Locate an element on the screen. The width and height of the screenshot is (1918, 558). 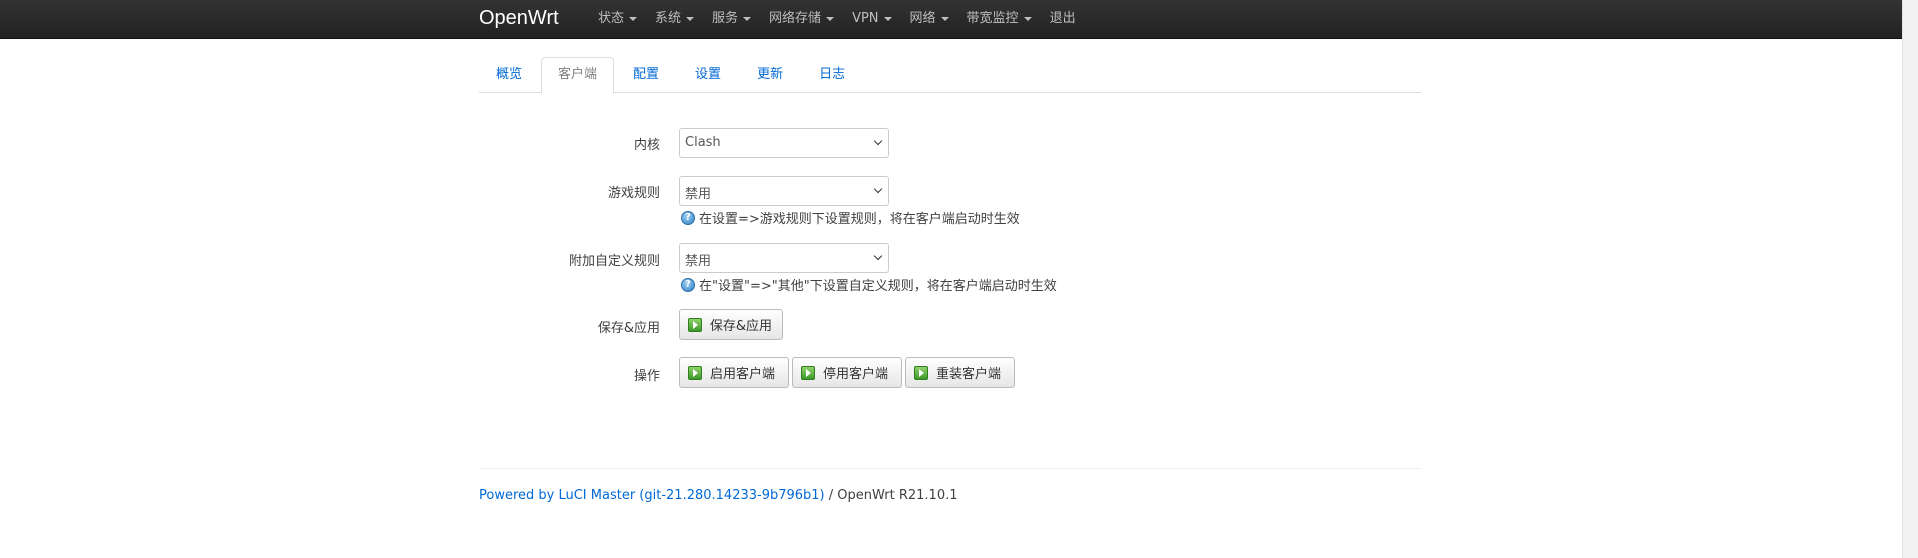
save-apply-label: 保存&应用 is located at coordinates (628, 328).